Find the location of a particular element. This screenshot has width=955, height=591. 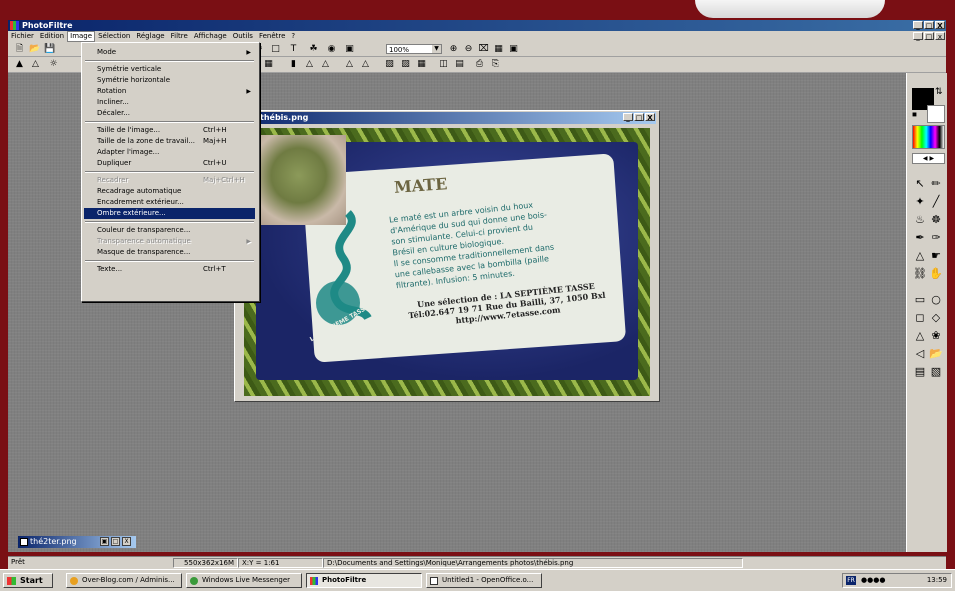

minimize-button: _ is located at coordinates (918, 25).